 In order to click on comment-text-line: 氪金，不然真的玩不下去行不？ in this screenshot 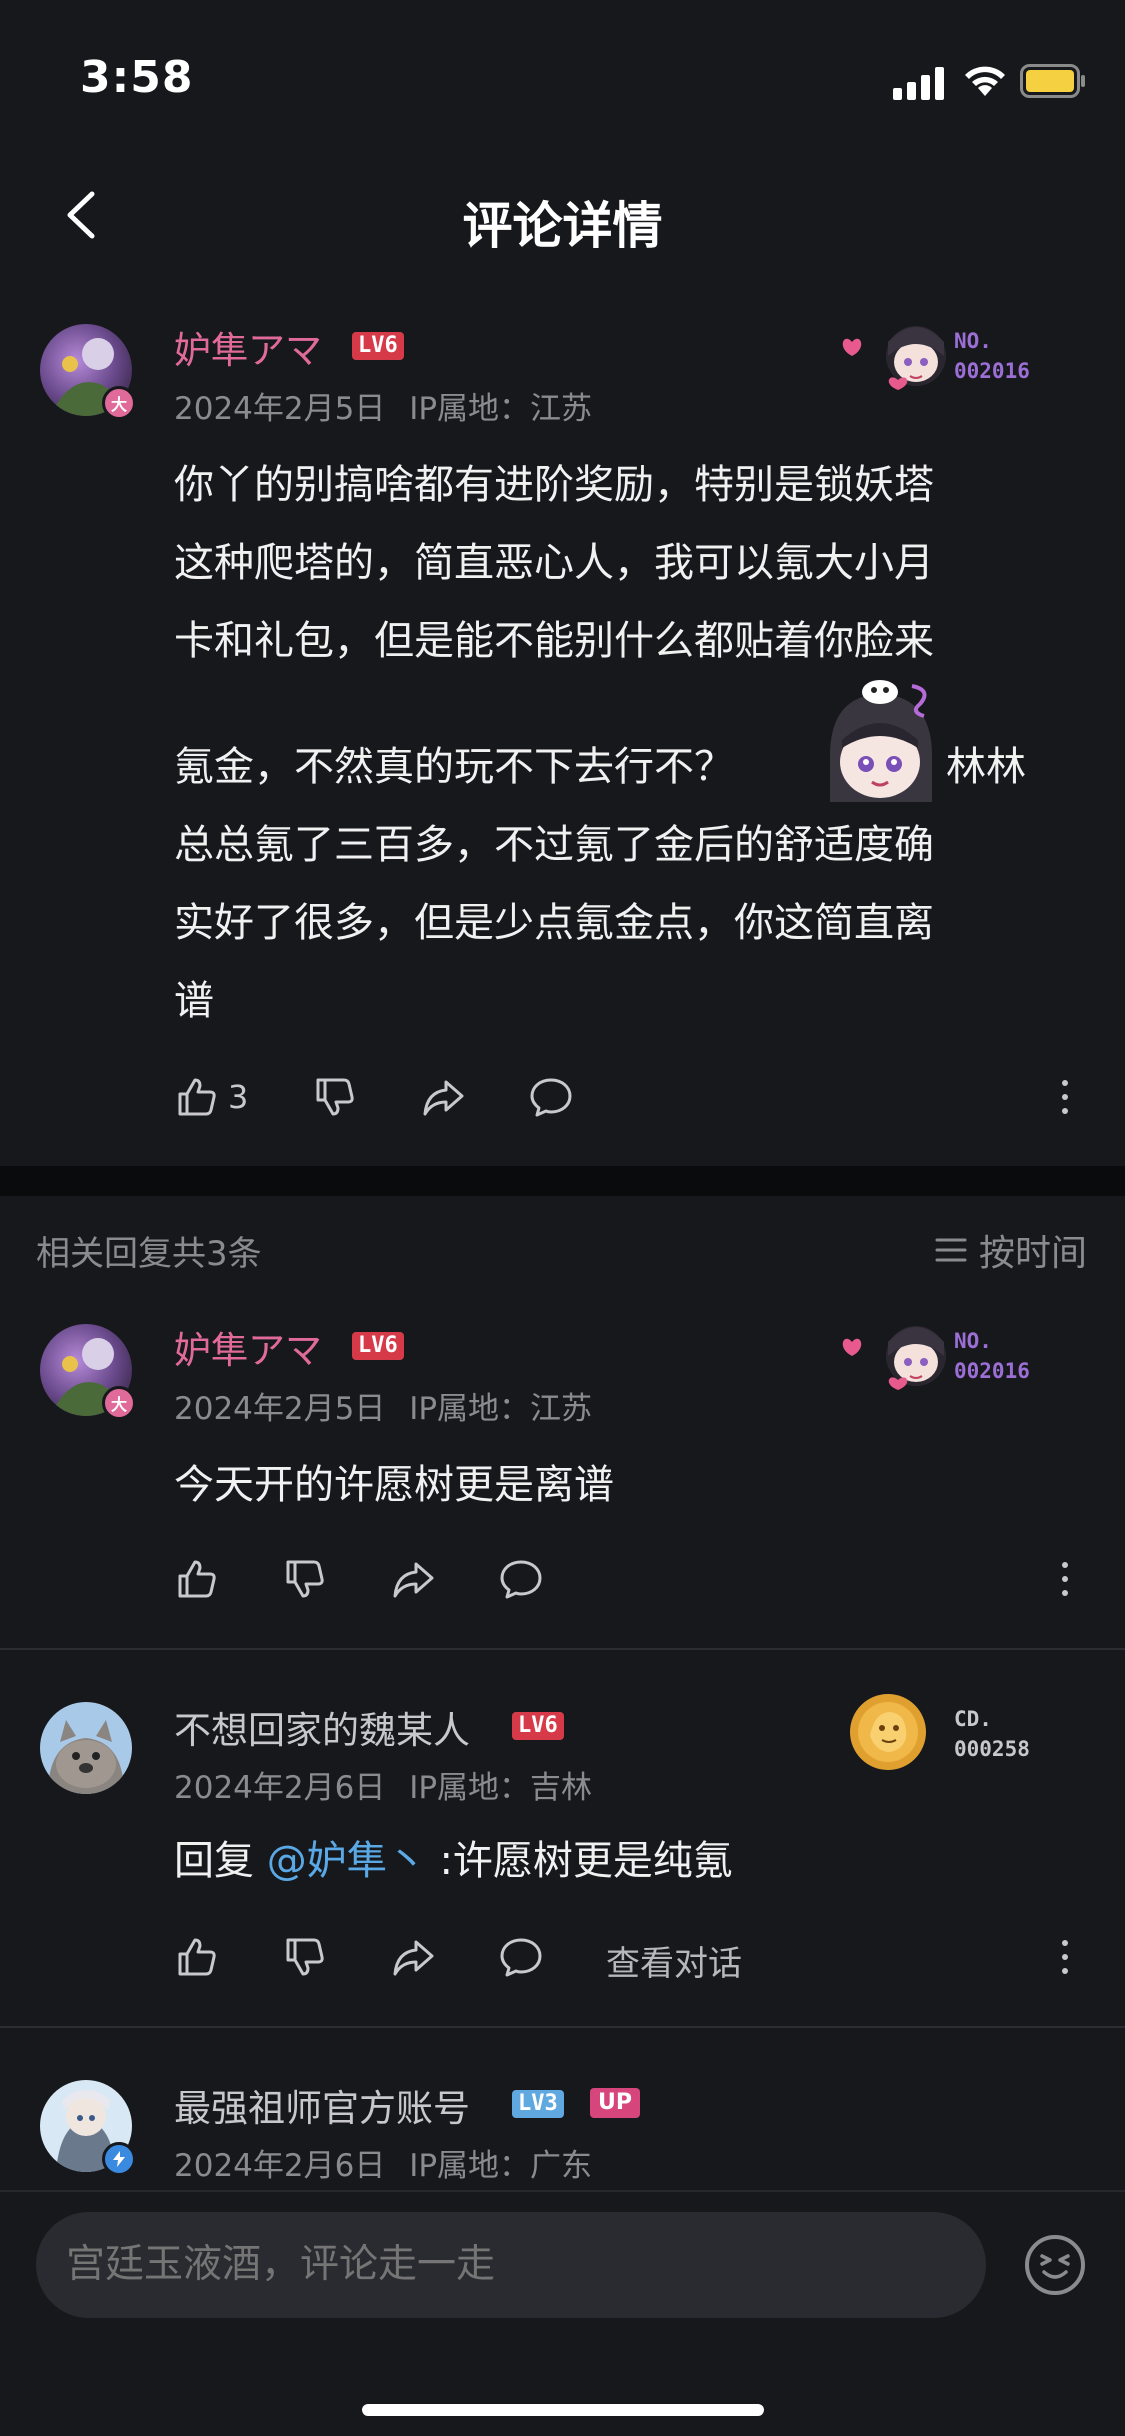, I will do `click(454, 767)`.